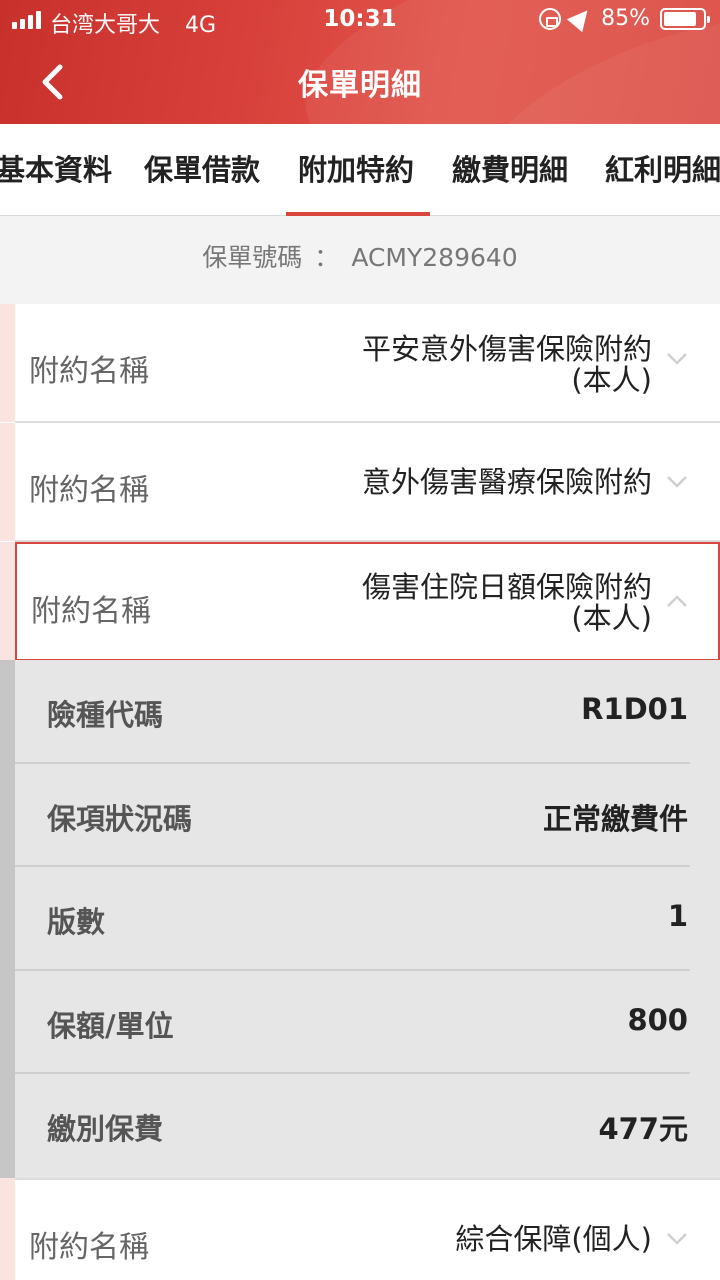 Image resolution: width=720 pixels, height=1280 pixels. Describe the element at coordinates (506, 602) in the screenshot. I see `rider-name: 傷害住院日額保險附約 (本人)` at that location.